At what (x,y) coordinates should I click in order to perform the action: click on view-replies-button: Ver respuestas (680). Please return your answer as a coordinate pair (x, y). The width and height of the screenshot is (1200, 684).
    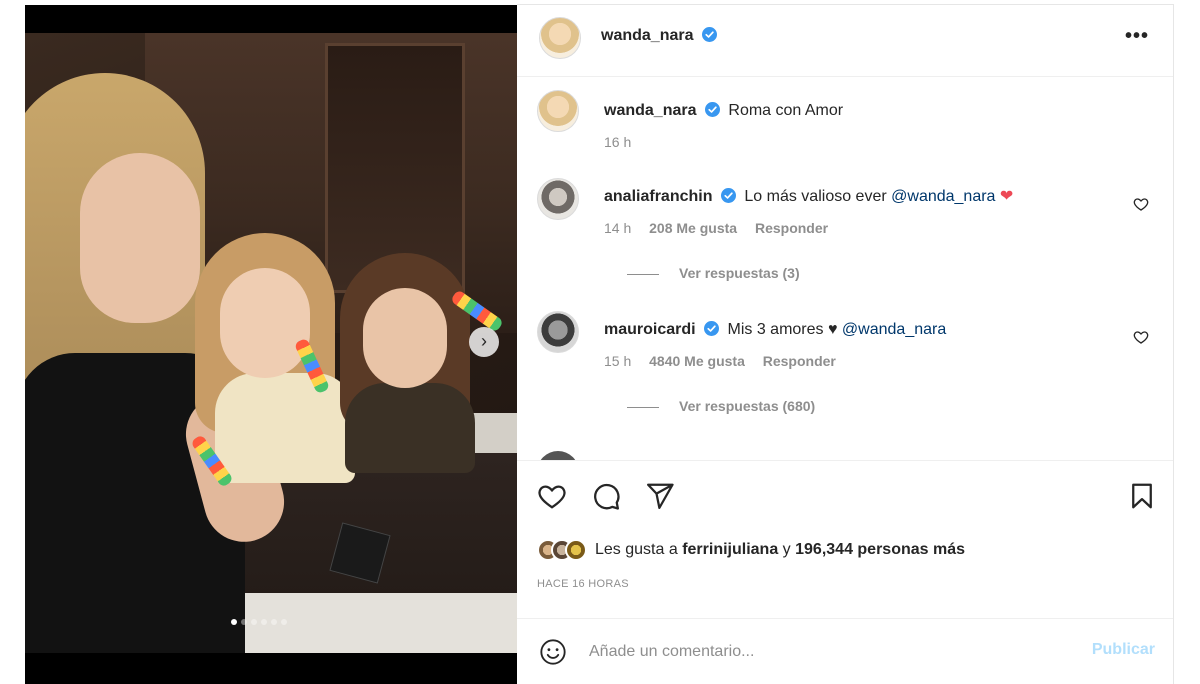
    Looking at the image, I should click on (721, 406).